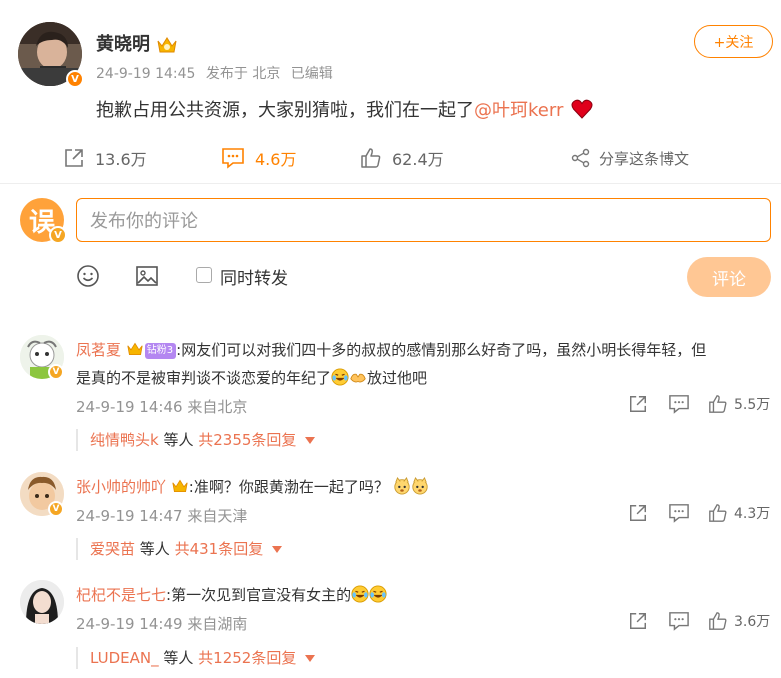 Image resolution: width=781 pixels, height=678 pixels. What do you see at coordinates (423, 220) in the screenshot?
I see `comment-input: 发布你的评论` at bounding box center [423, 220].